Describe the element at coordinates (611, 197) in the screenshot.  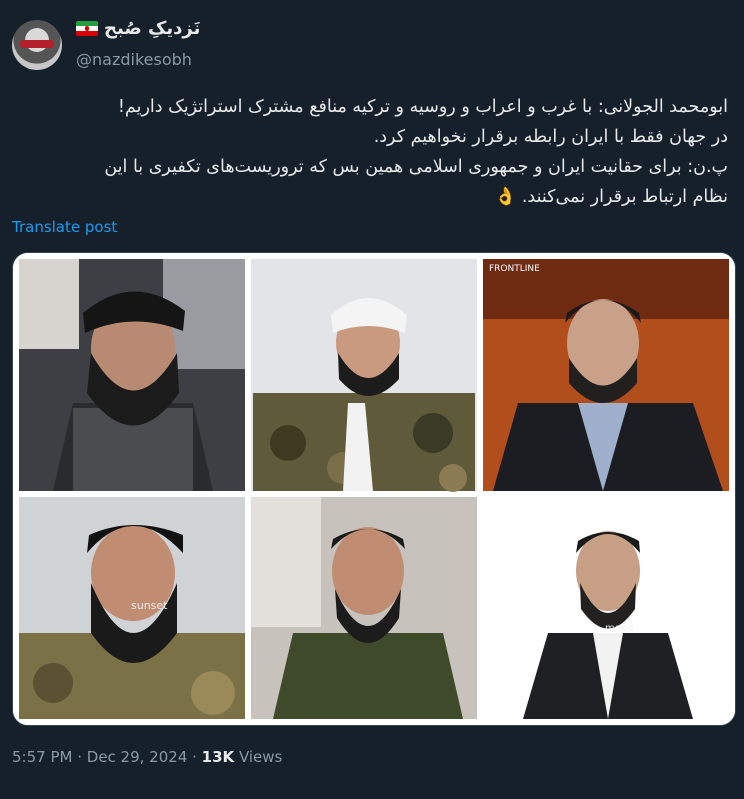
I see `post-line-4: نظام ارتباط برقرار نمی‌کنند. 👌` at that location.